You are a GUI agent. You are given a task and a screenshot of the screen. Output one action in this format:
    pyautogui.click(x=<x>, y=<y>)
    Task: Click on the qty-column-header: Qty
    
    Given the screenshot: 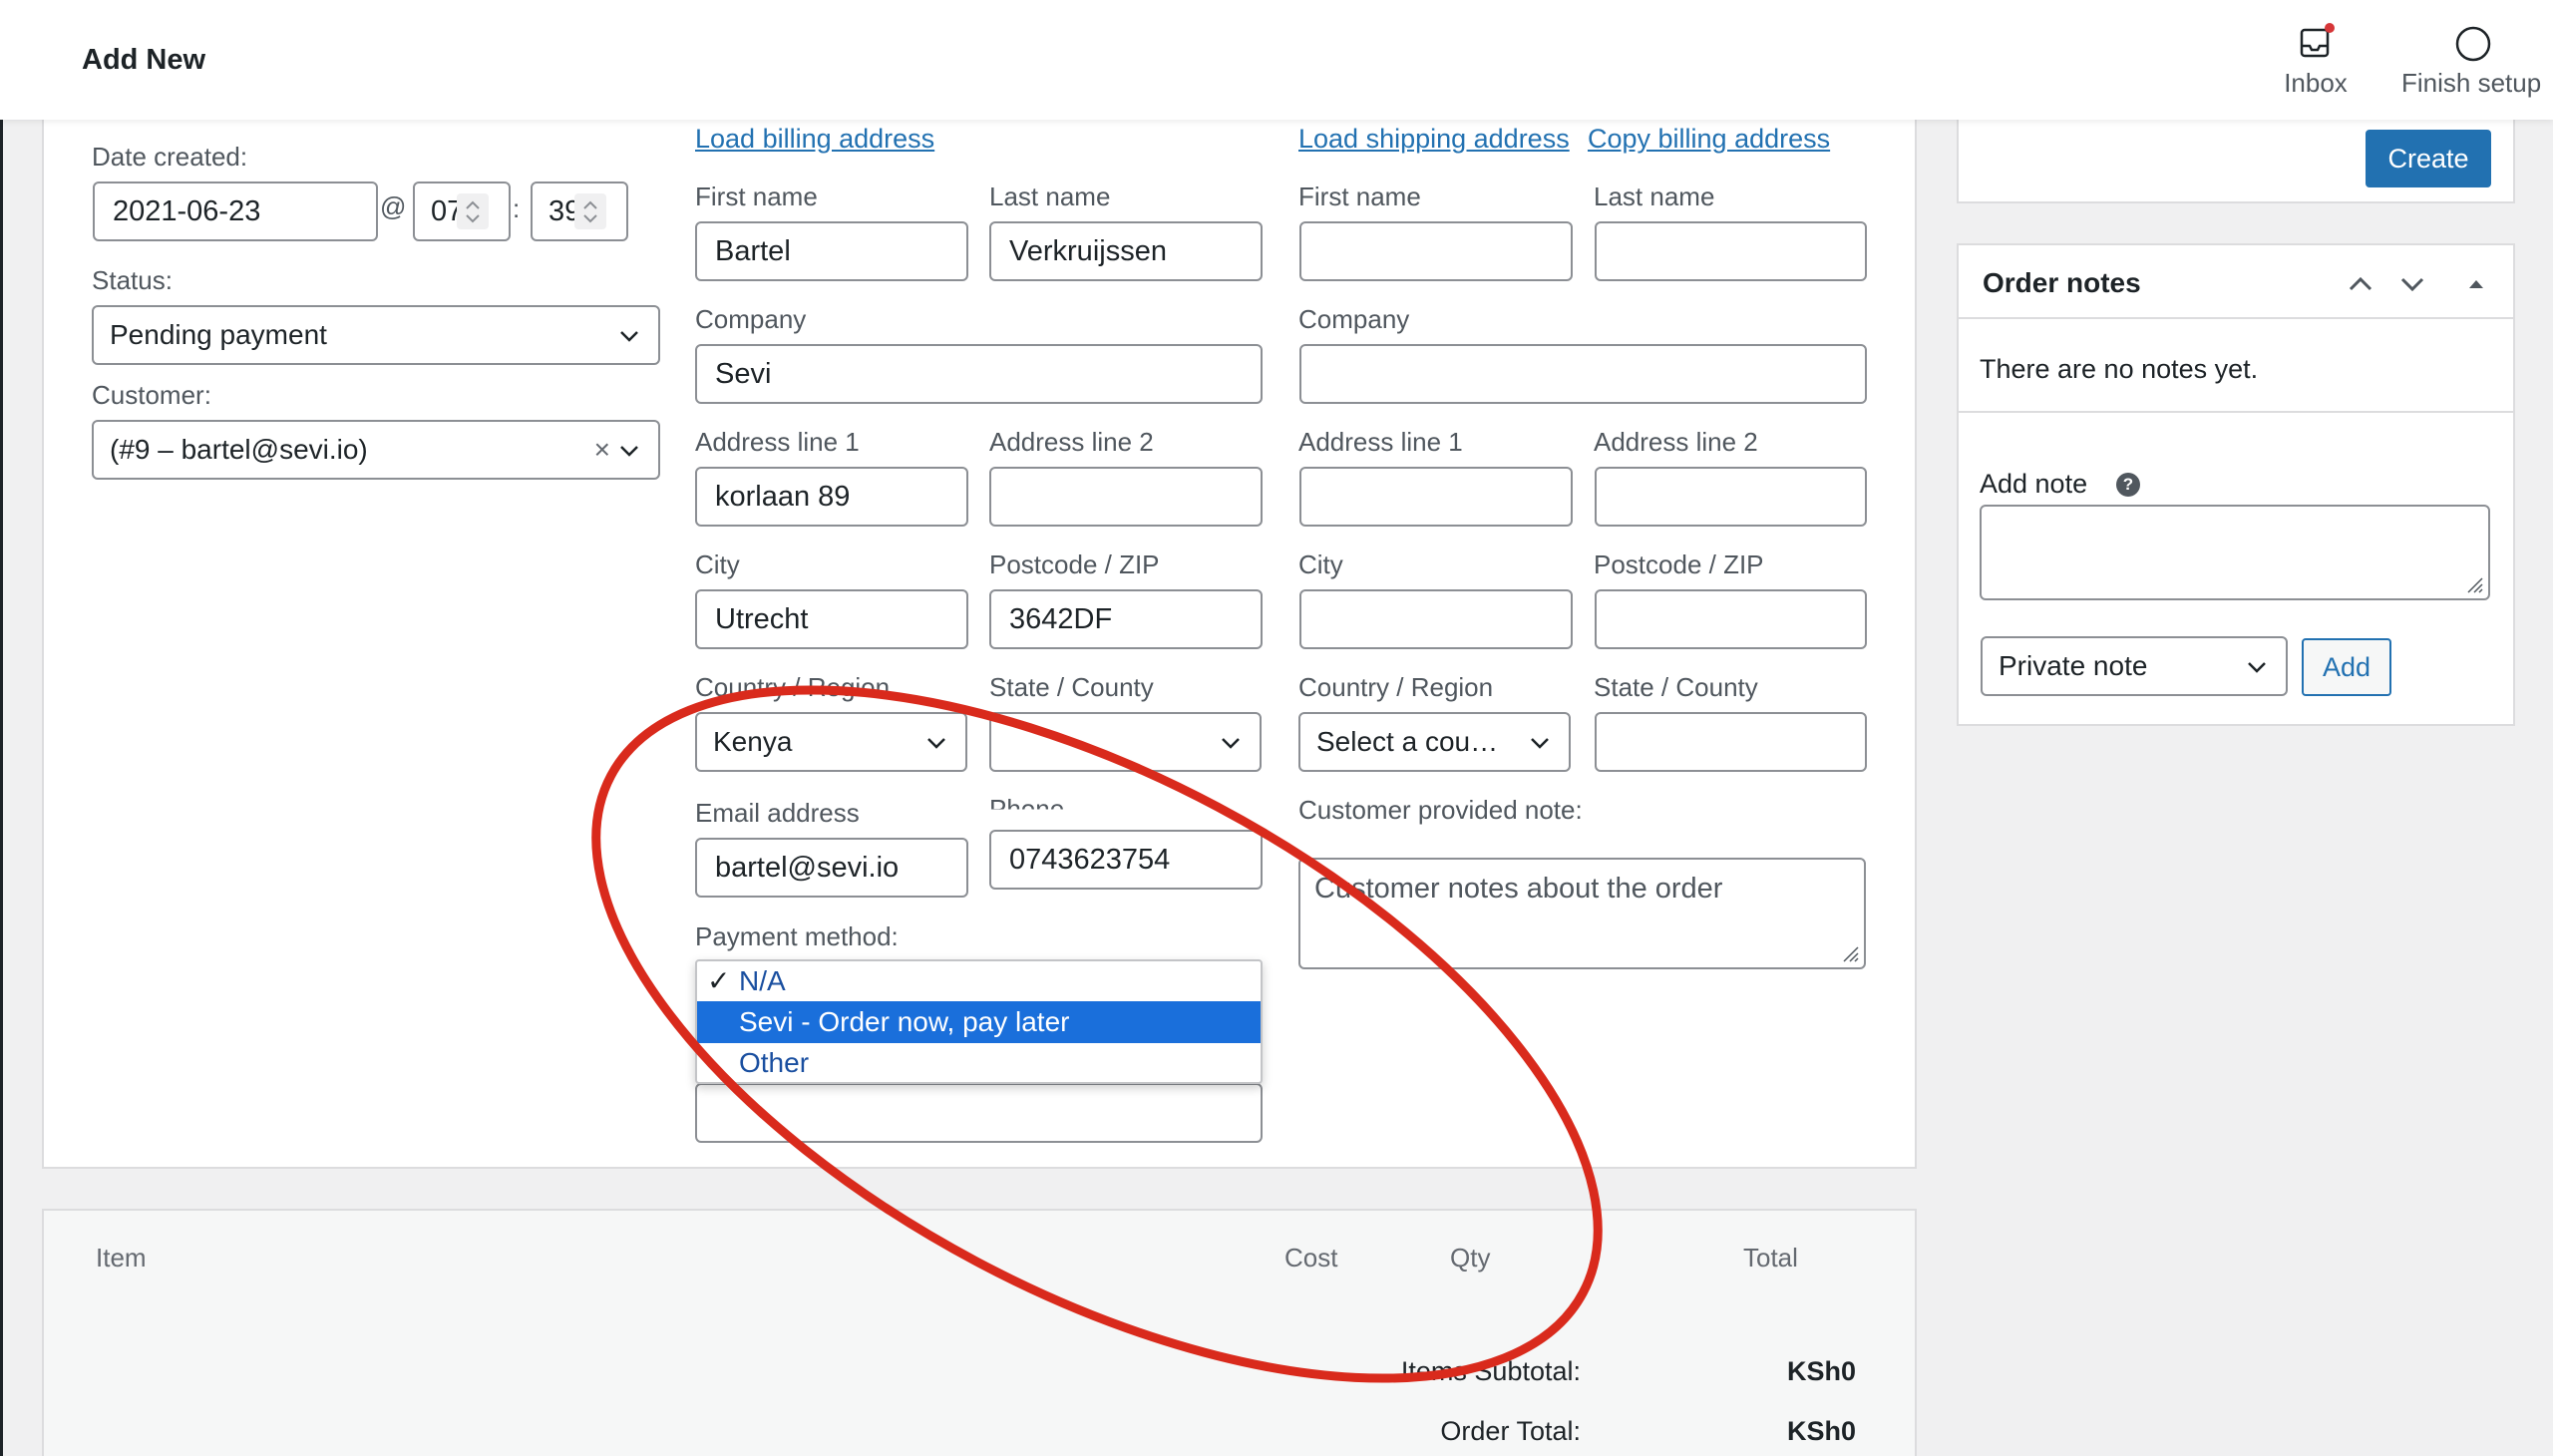 What is the action you would take?
    pyautogui.click(x=1471, y=1258)
    